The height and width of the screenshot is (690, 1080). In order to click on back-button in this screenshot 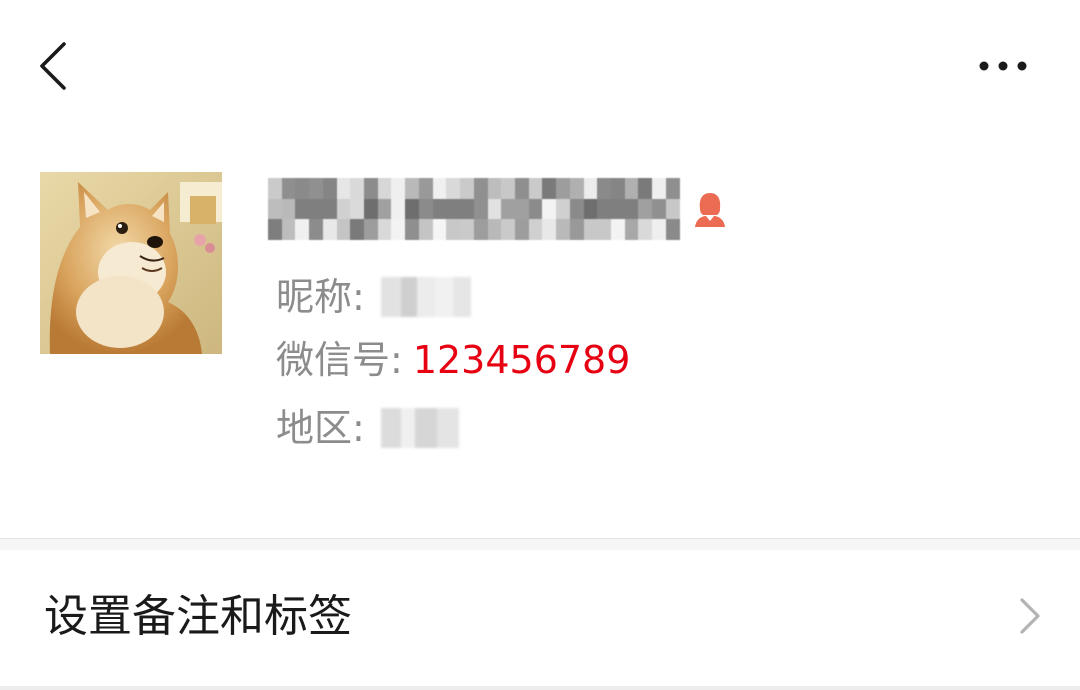, I will do `click(56, 66)`.